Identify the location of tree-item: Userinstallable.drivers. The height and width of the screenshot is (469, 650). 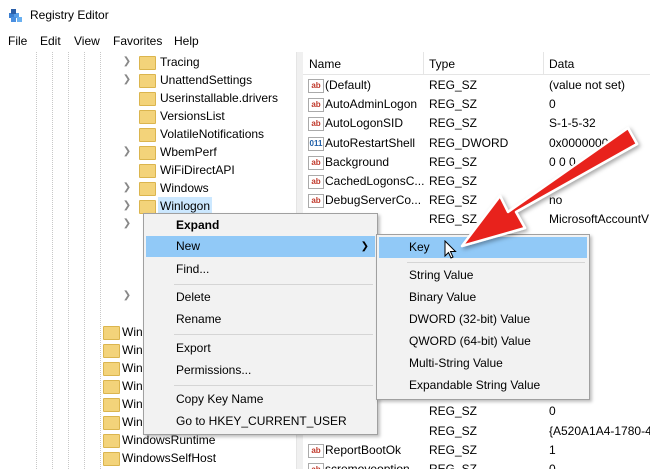
(208, 98).